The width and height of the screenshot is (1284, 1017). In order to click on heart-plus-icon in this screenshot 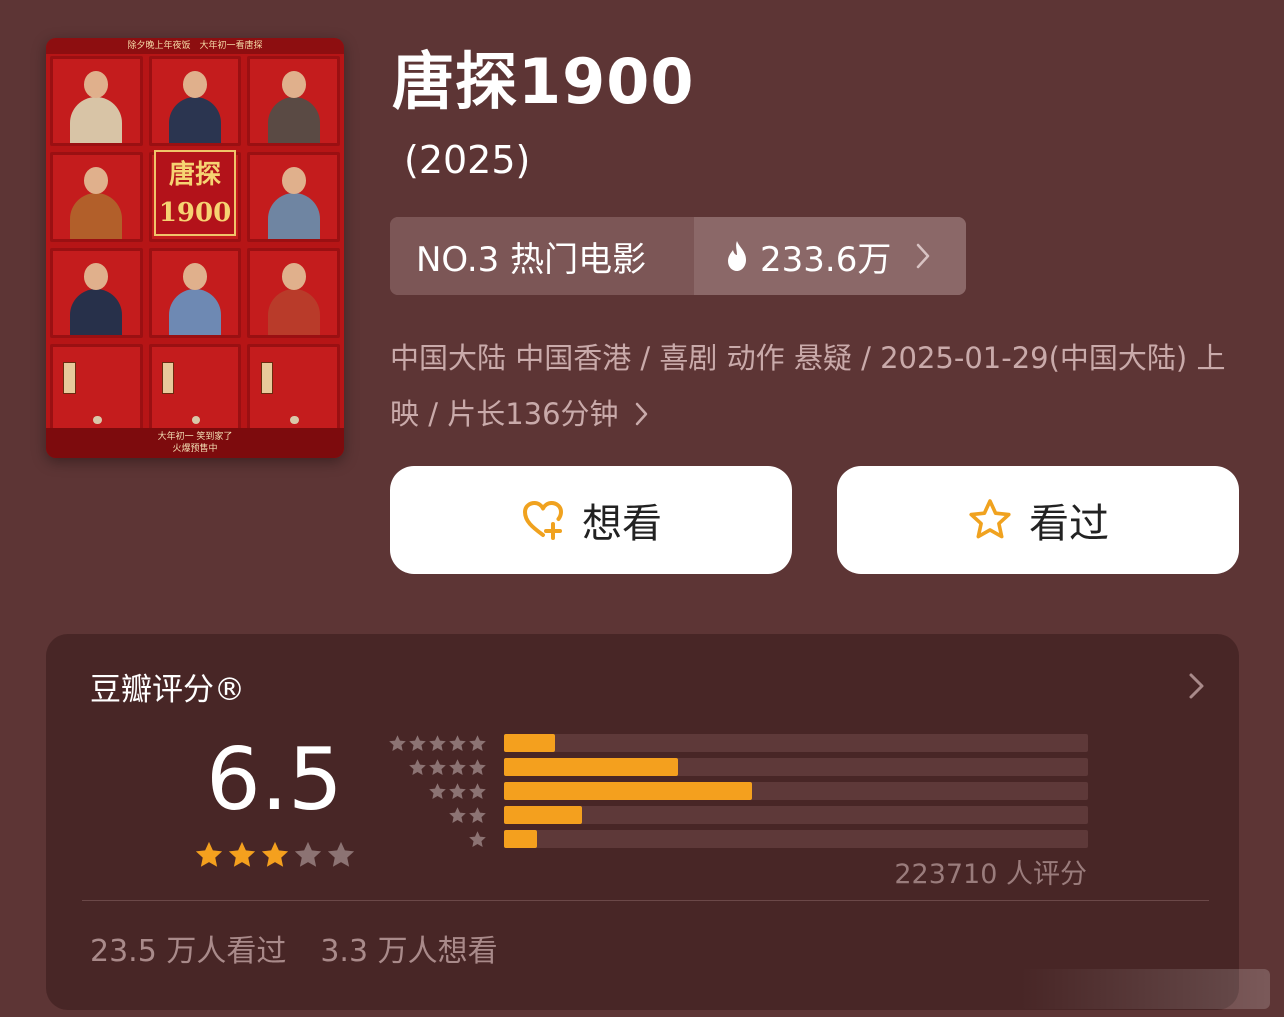, I will do `click(543, 520)`.